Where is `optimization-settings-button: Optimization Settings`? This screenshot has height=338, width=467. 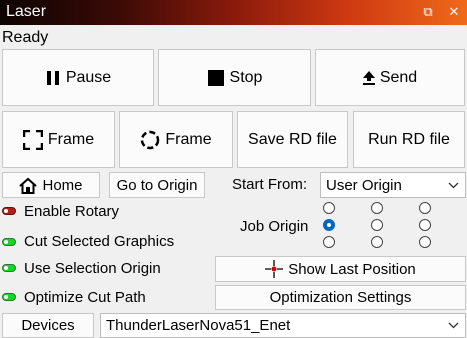
optimization-settings-button: Optimization Settings is located at coordinates (340, 297).